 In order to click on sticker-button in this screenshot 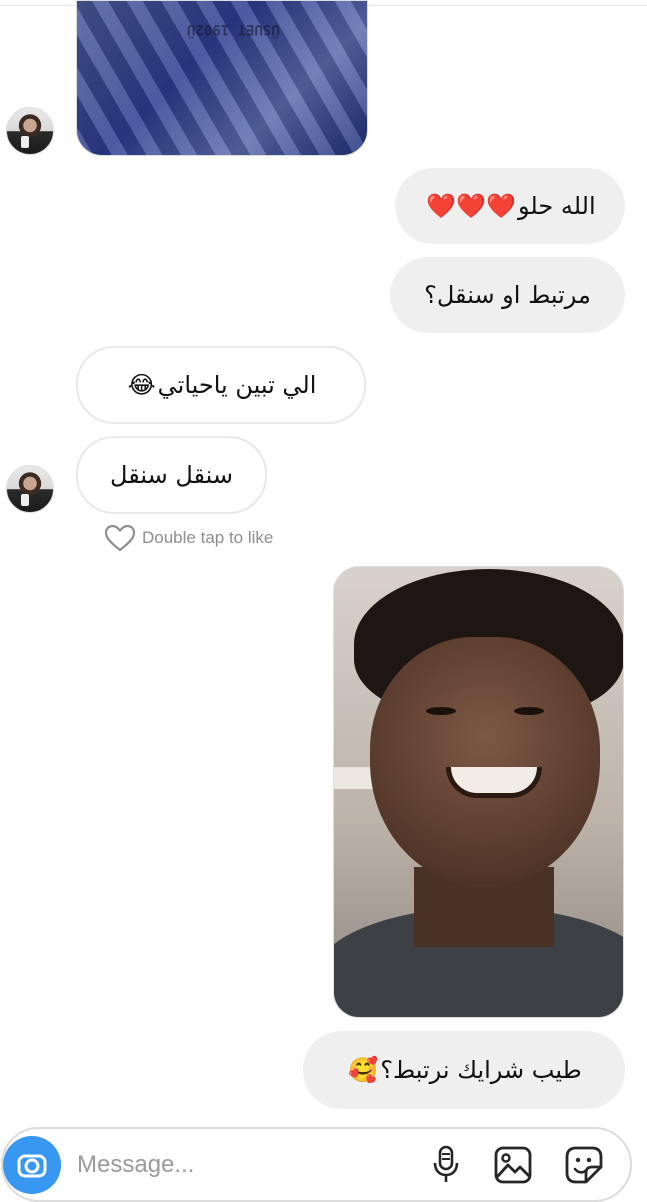, I will do `click(584, 1165)`.